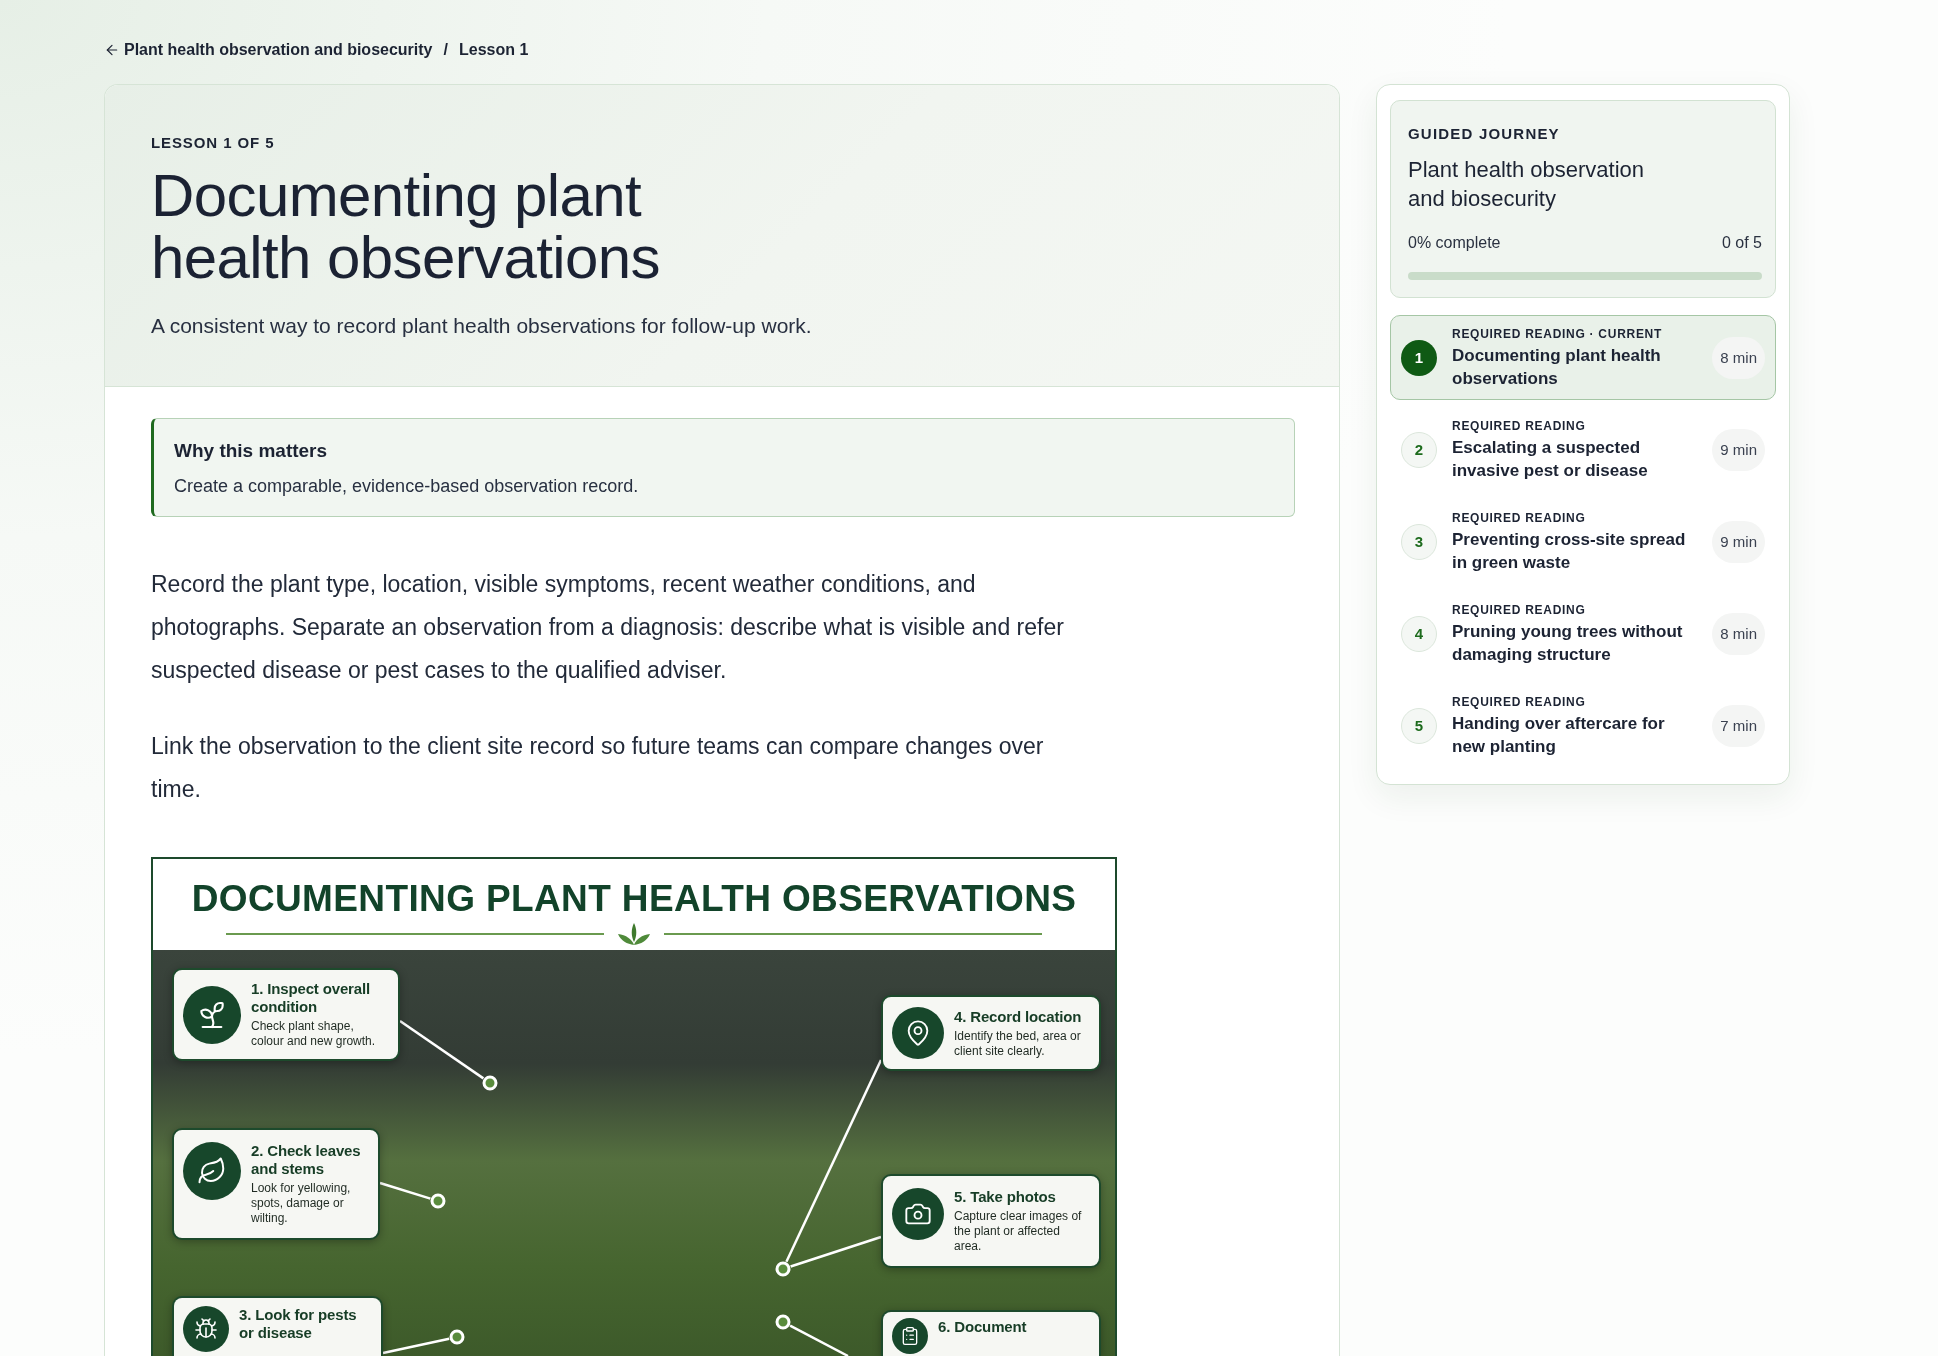 The image size is (1938, 1356). Describe the element at coordinates (1018, 1231) in the screenshot. I see `step-text: Capture clear images of the plant or affected area.` at that location.